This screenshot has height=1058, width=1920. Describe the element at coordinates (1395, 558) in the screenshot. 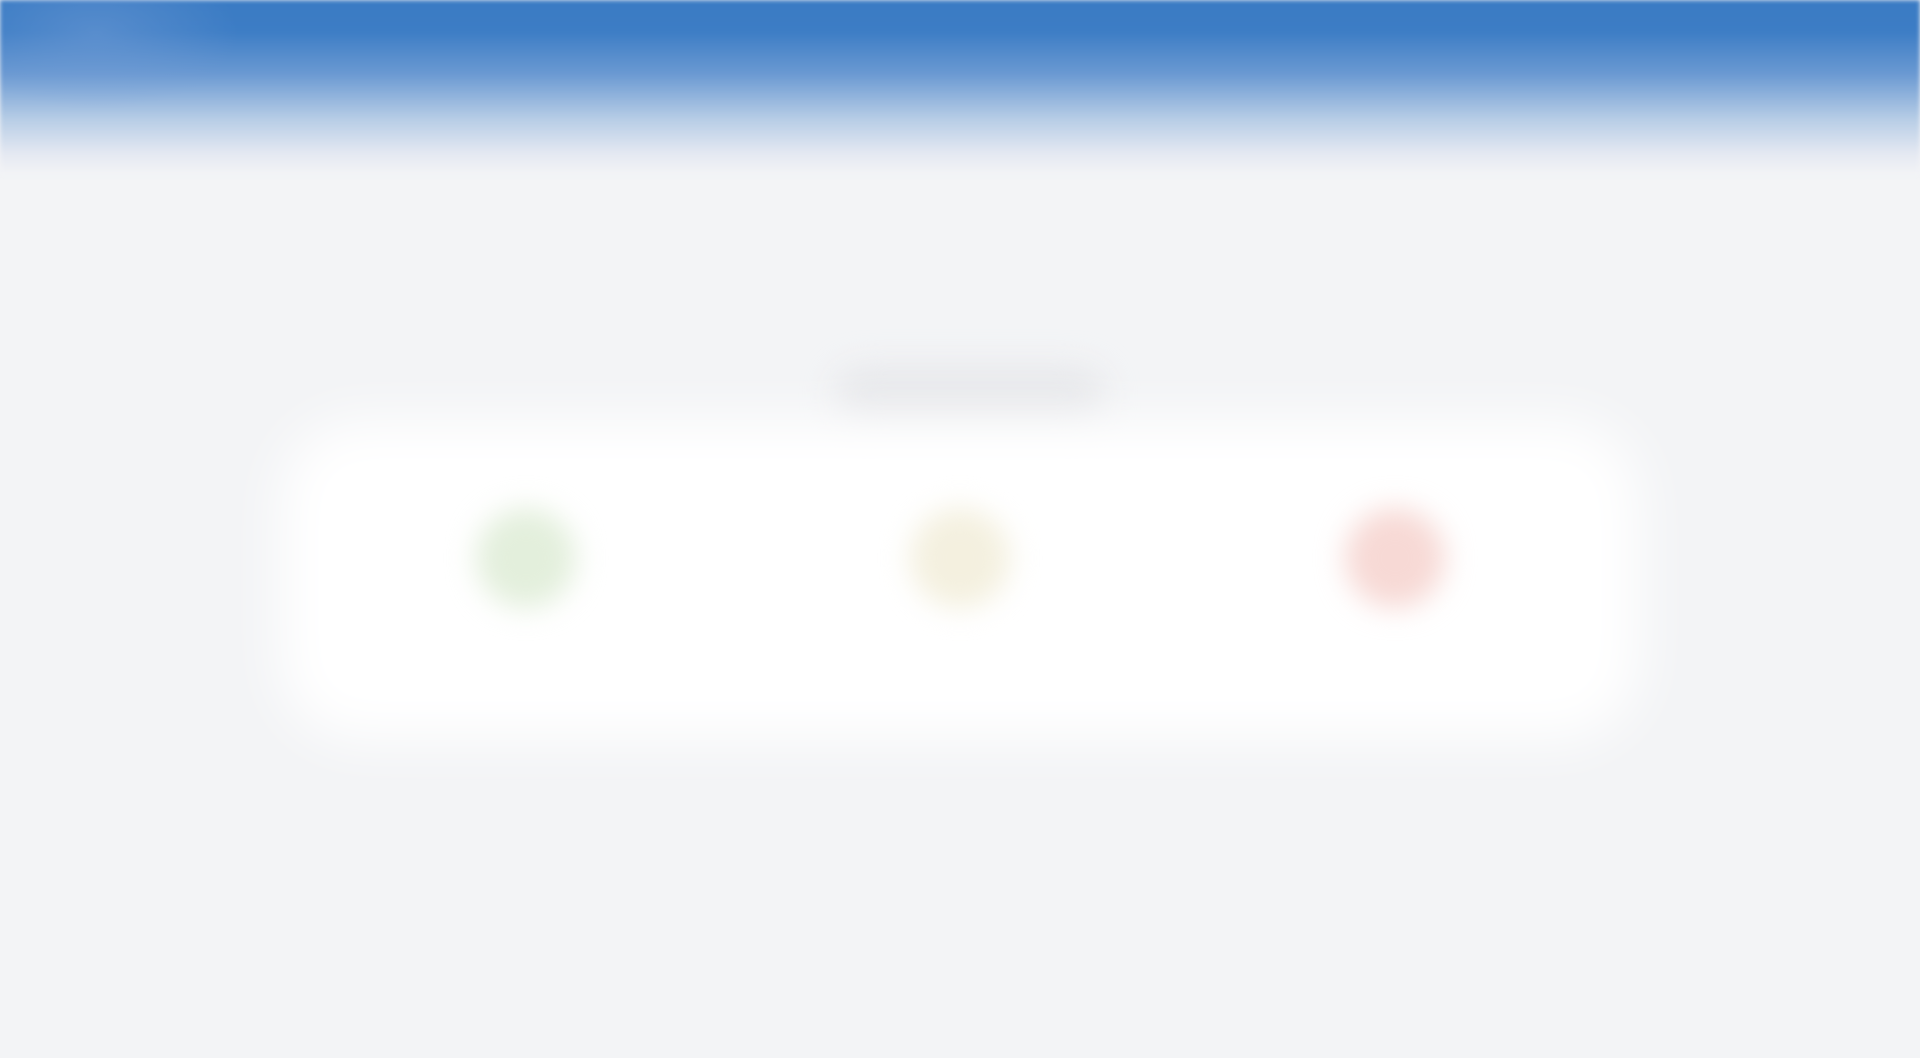

I see `error-circle-icon` at that location.